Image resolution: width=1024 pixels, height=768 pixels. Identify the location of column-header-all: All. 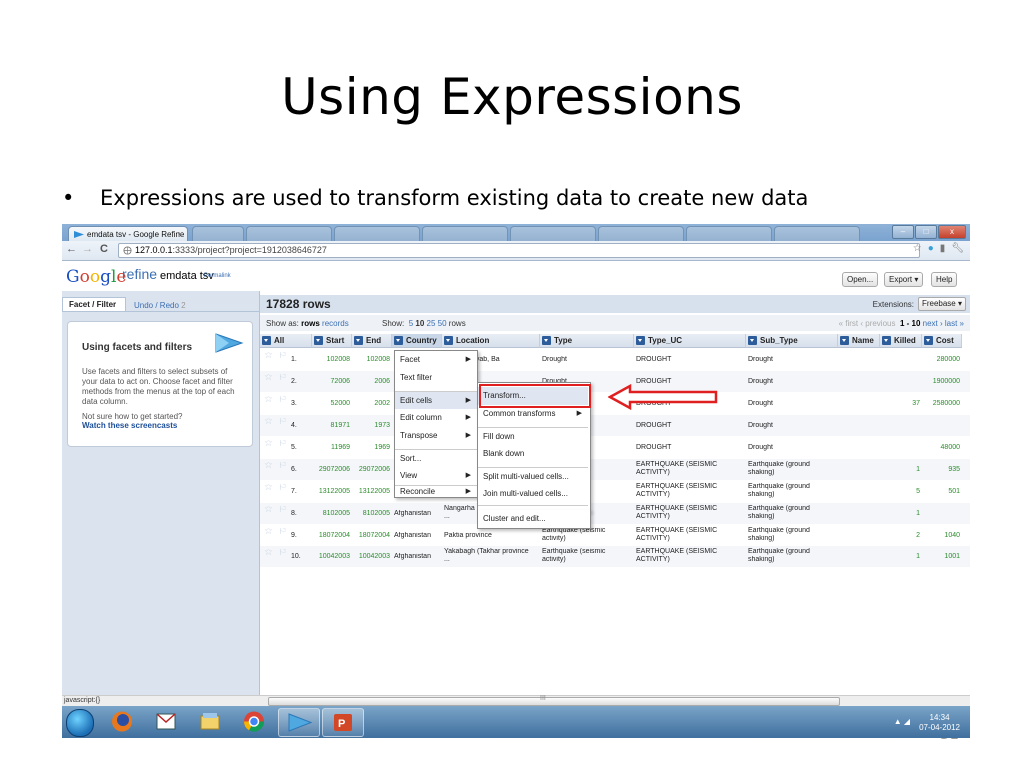
(286, 341).